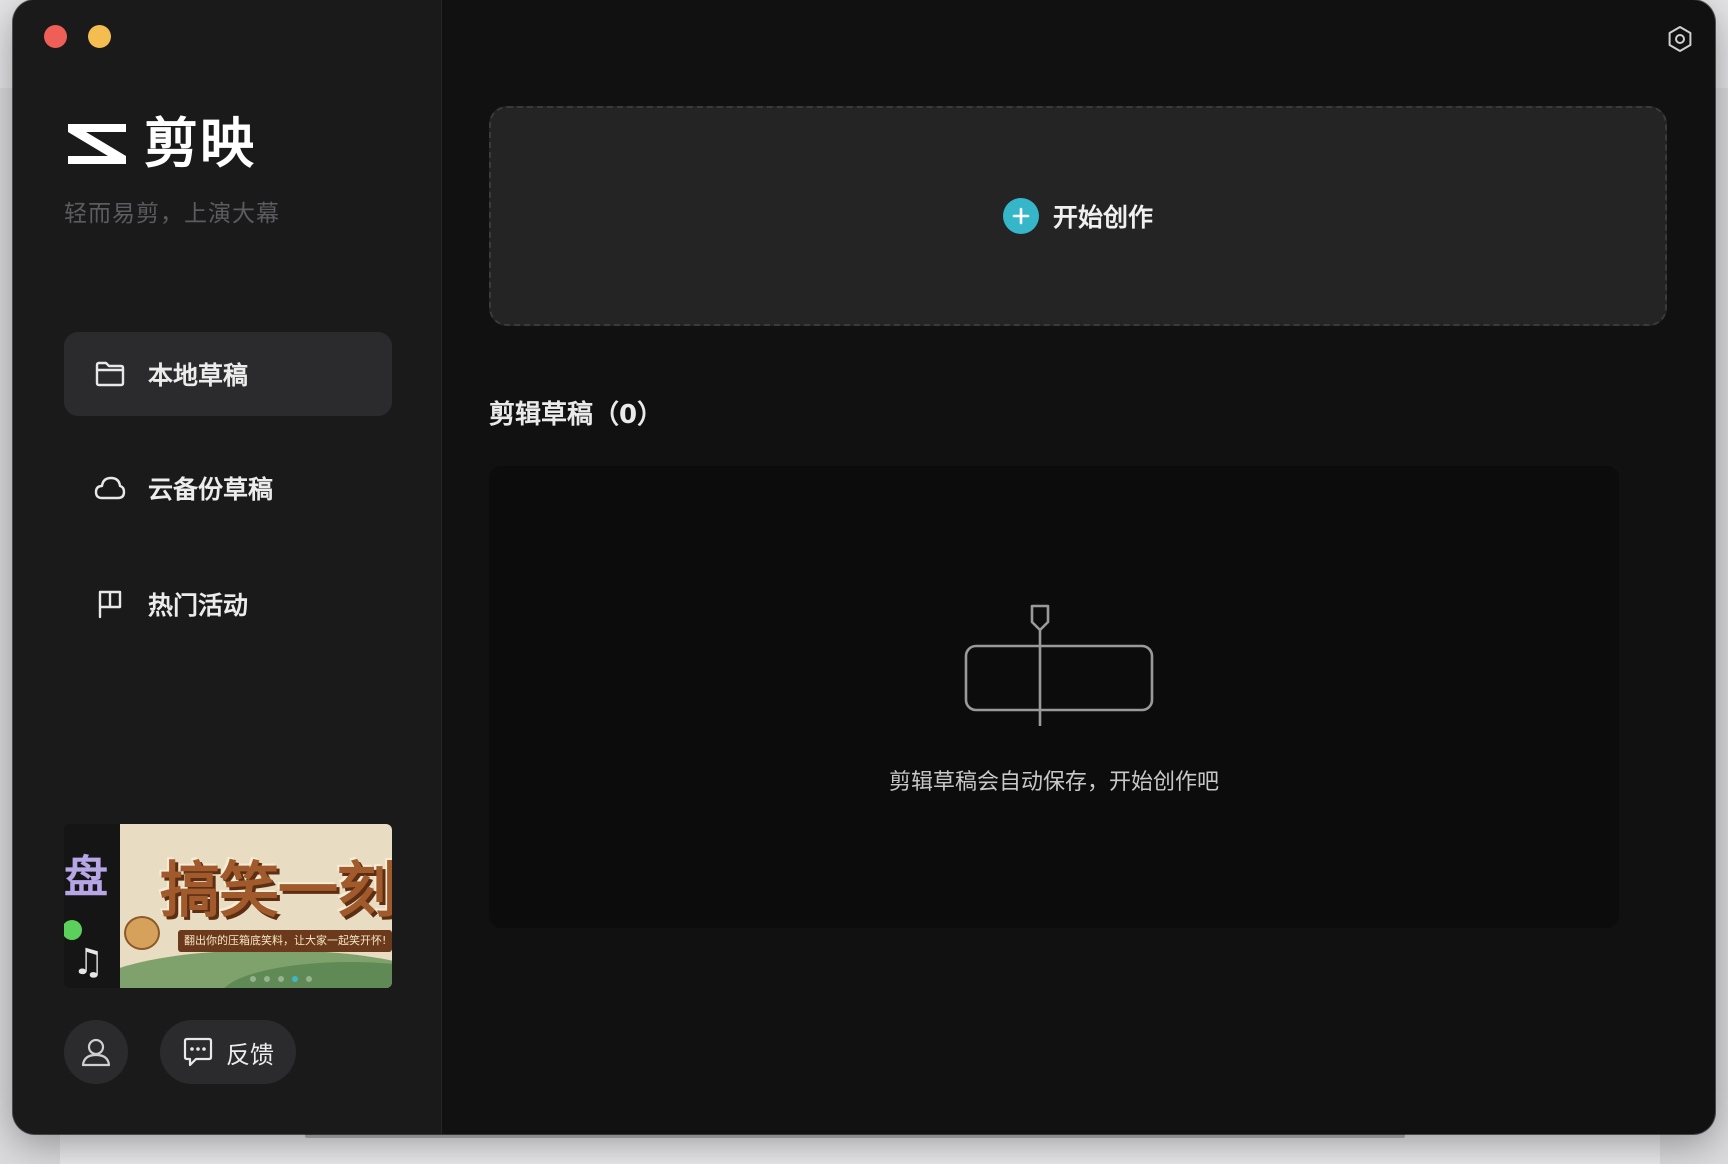 The height and width of the screenshot is (1164, 1728). Describe the element at coordinates (198, 1052) in the screenshot. I see `chat-bubble-icon` at that location.